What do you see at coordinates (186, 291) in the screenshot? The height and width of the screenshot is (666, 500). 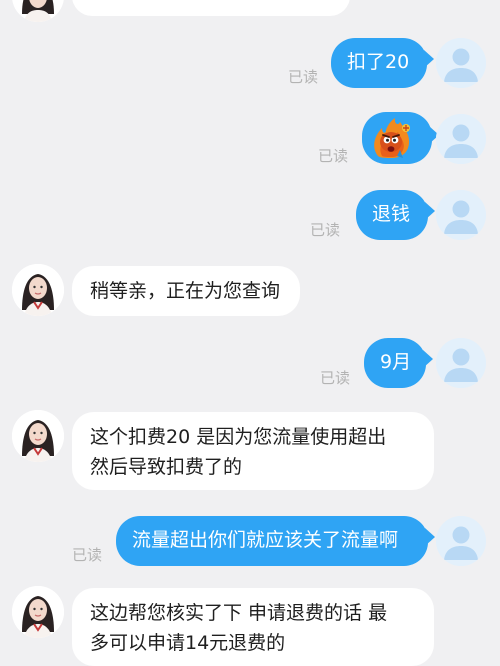 I see `message-bubble-incoming: 稍等亲，正在为您查询` at bounding box center [186, 291].